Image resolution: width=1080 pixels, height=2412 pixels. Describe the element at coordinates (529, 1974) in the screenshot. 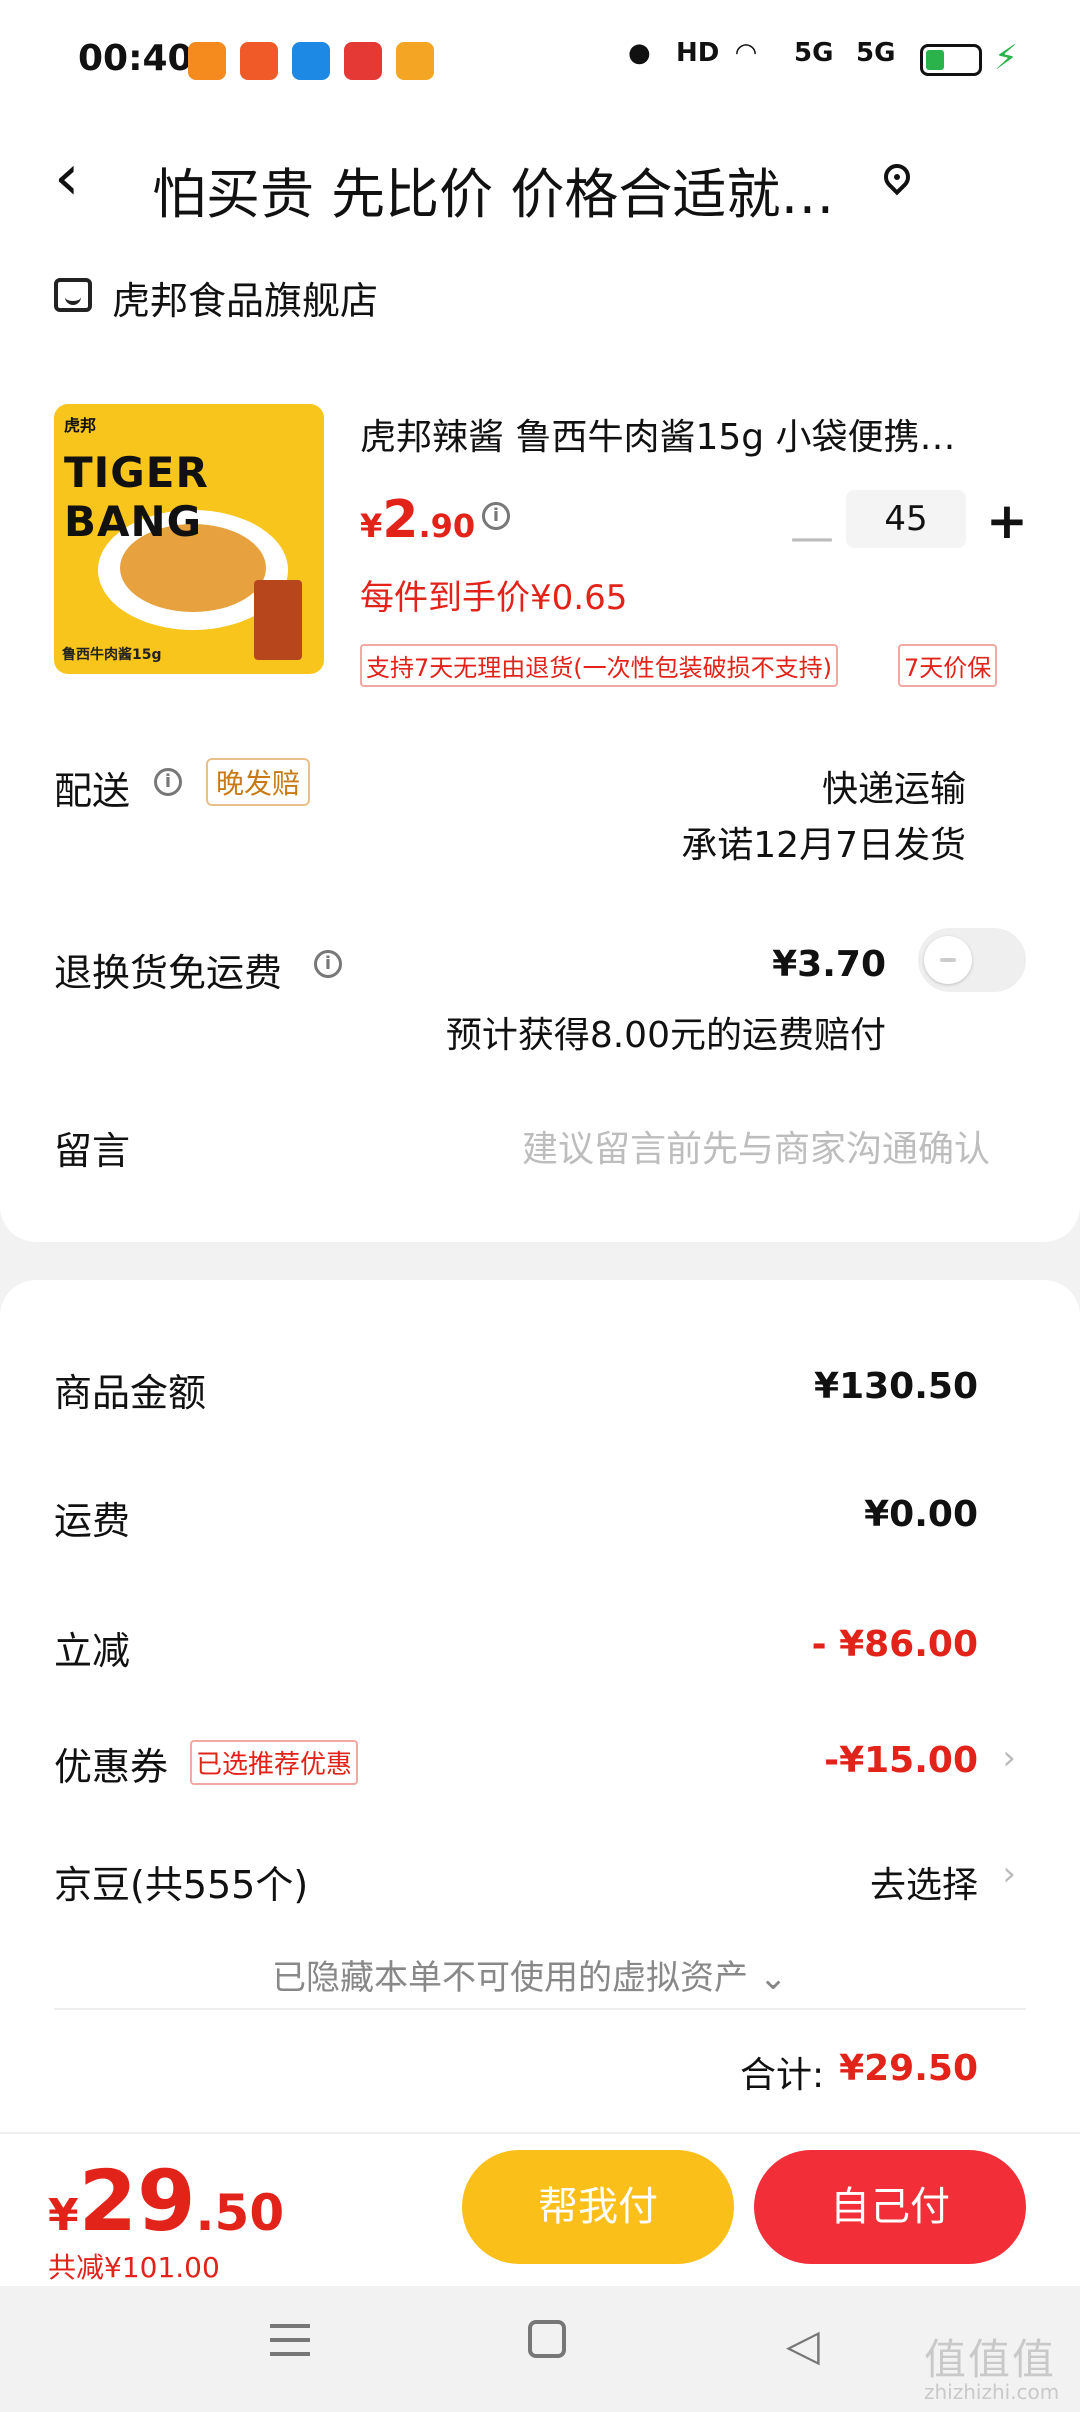

I see `hidden-assets-toggle: 已隐藏本单不可使用的虚拟资产 ⌄` at that location.